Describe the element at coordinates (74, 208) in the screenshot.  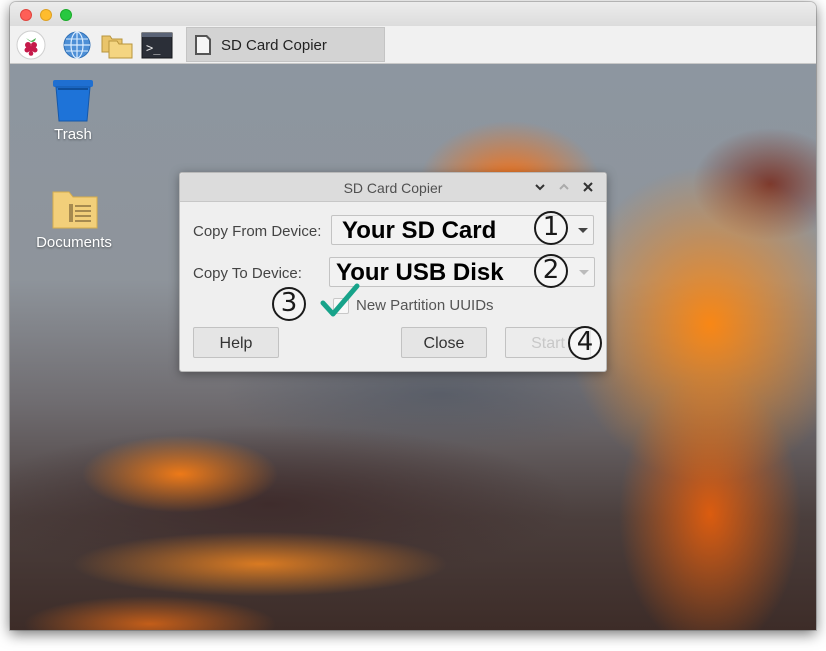
I see `documents-folder-icon` at that location.